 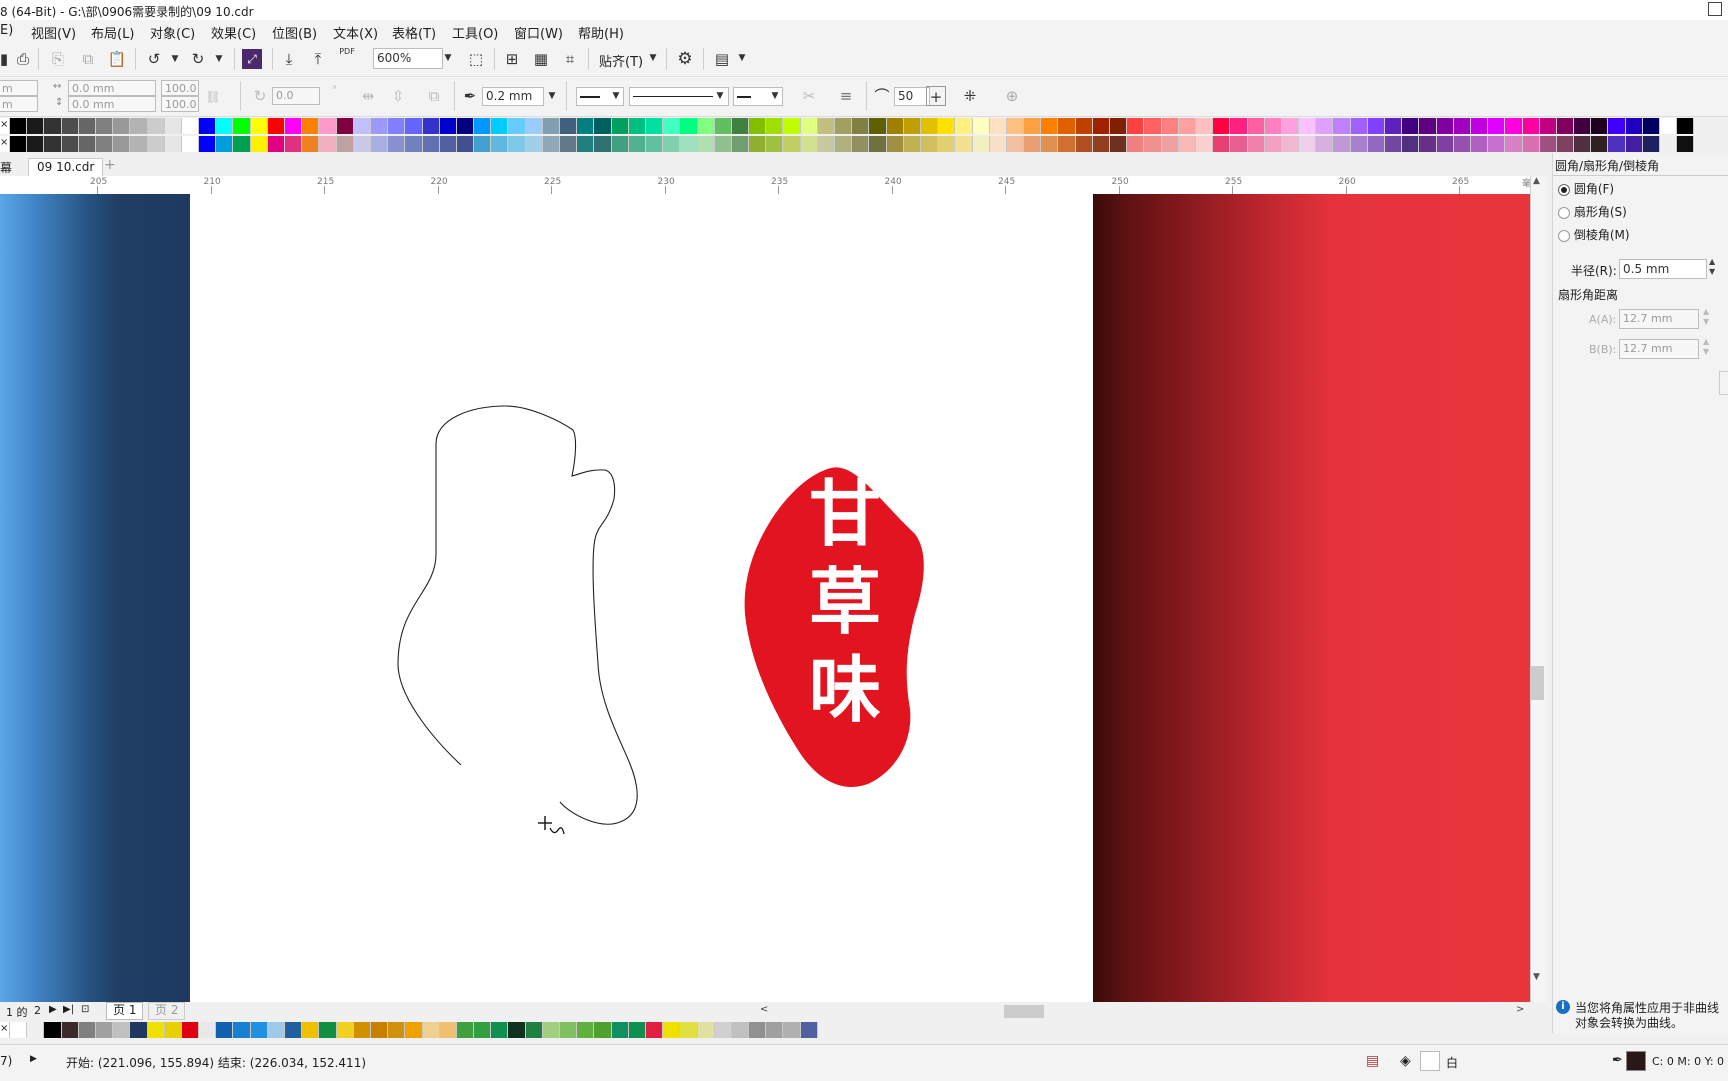 What do you see at coordinates (1659, 319) in the screenshot?
I see `a-distance-input: 12.7 mm` at bounding box center [1659, 319].